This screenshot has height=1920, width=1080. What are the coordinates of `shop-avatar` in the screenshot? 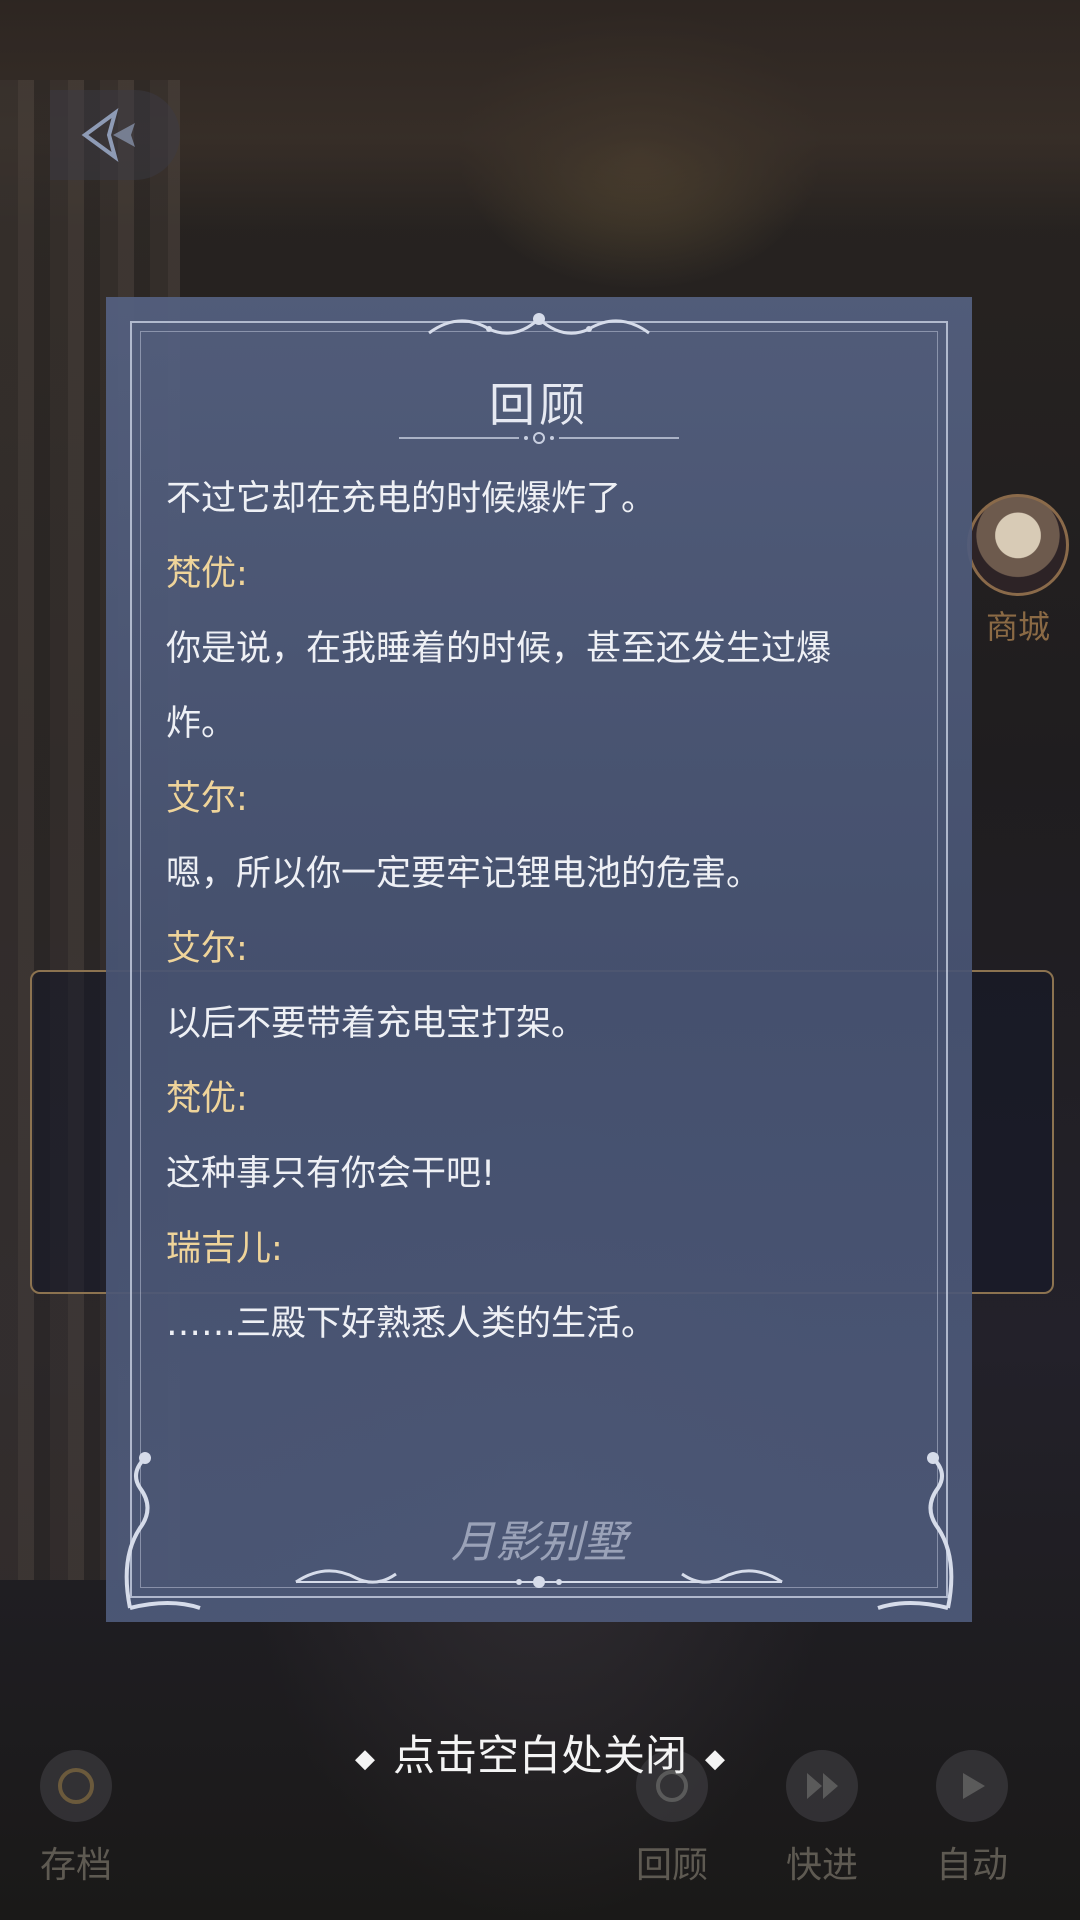 It's located at (1018, 545).